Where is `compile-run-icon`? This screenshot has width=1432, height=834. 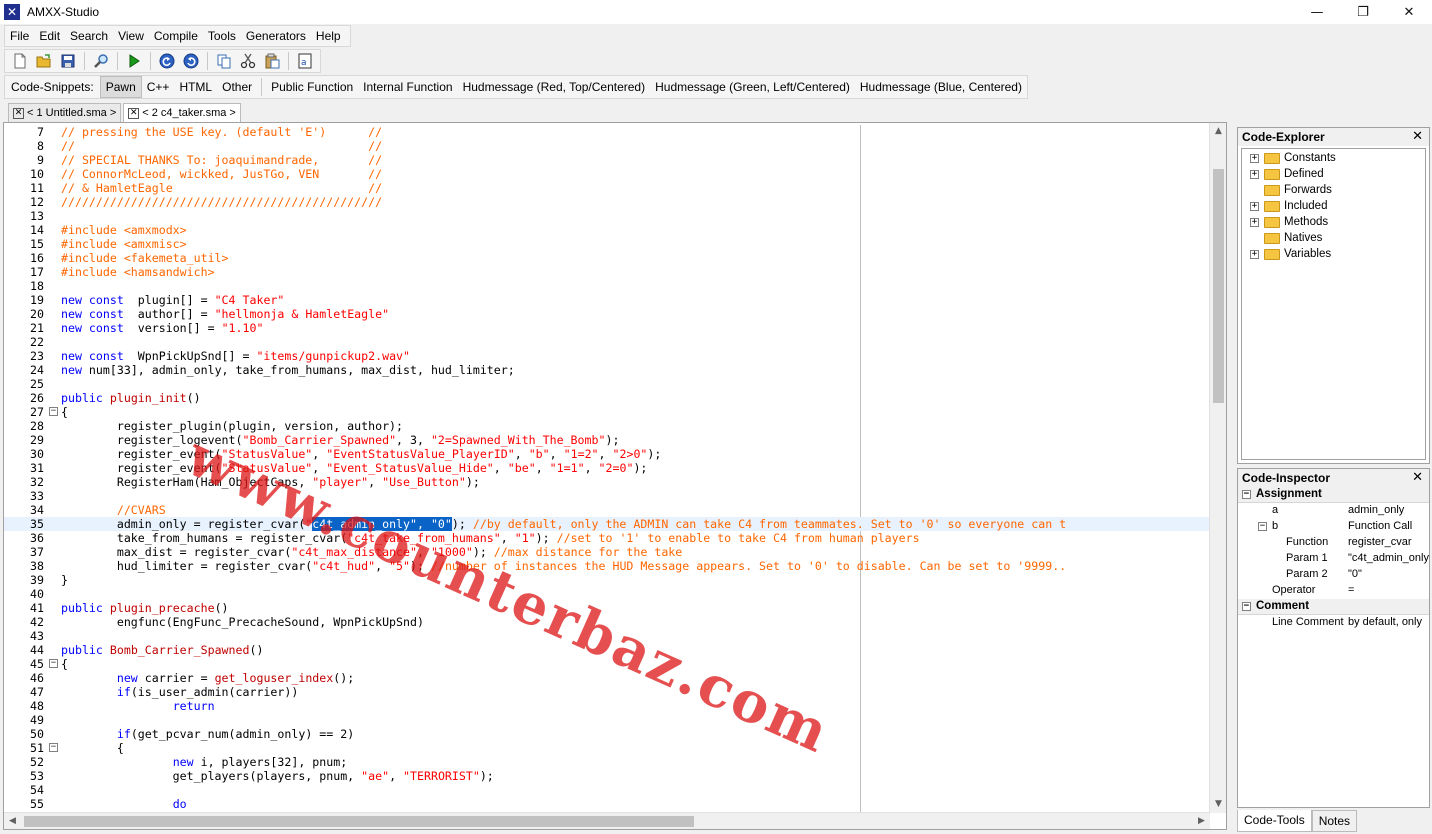
compile-run-icon is located at coordinates (134, 61).